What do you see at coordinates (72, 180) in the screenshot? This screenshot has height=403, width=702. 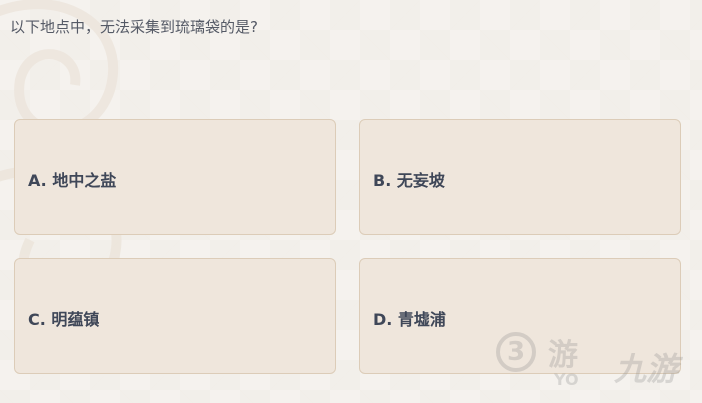 I see `option-a-label: A. 地中之盐` at bounding box center [72, 180].